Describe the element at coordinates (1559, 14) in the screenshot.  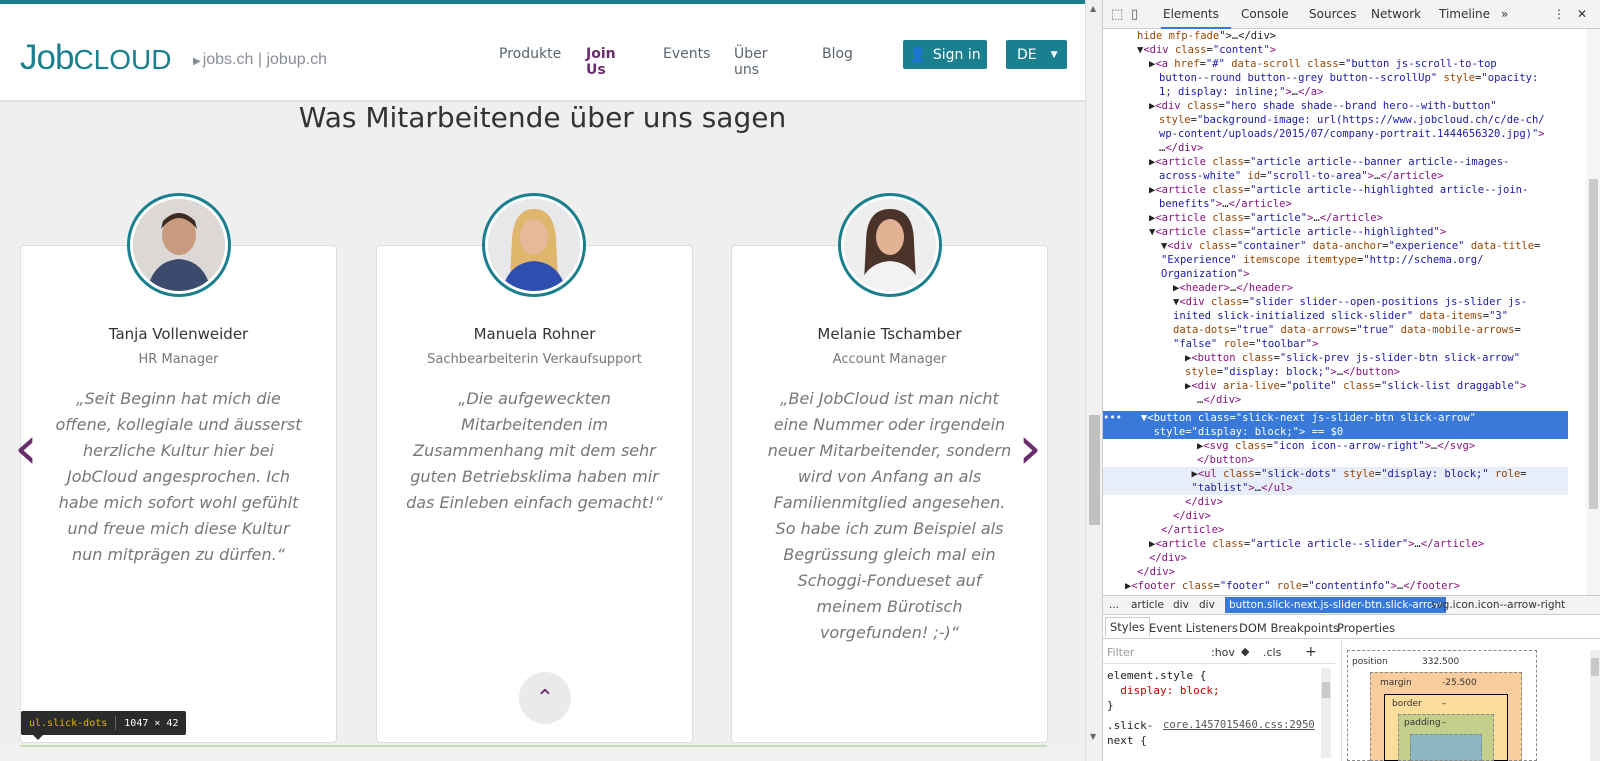
I see `menu-icon: ⋮` at that location.